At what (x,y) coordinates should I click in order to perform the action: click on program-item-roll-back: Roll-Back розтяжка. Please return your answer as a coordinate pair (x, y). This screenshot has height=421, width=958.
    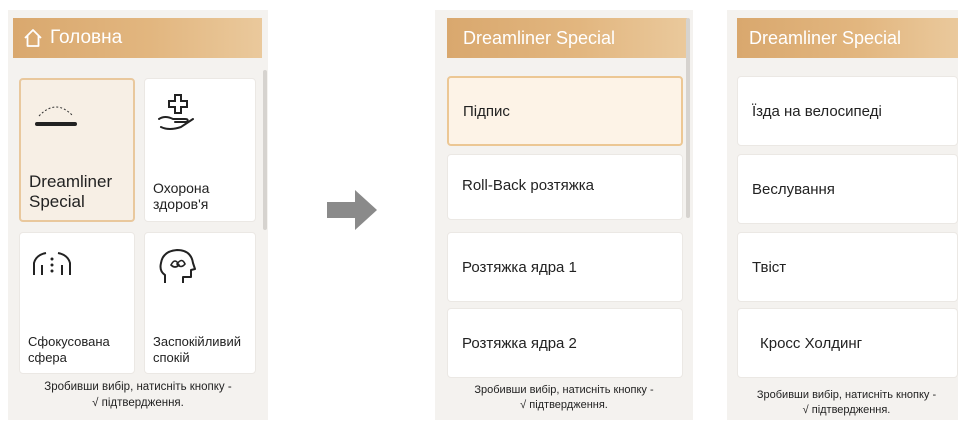
    Looking at the image, I should click on (565, 187).